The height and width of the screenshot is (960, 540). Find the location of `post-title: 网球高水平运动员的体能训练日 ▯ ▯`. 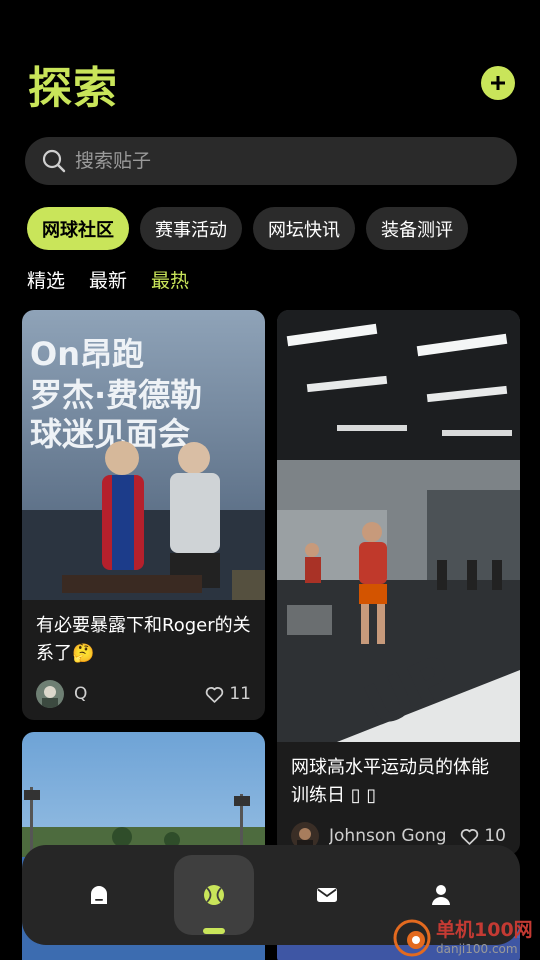

post-title: 网球高水平运动员的体能训练日 ▯ ▯ is located at coordinates (390, 781).